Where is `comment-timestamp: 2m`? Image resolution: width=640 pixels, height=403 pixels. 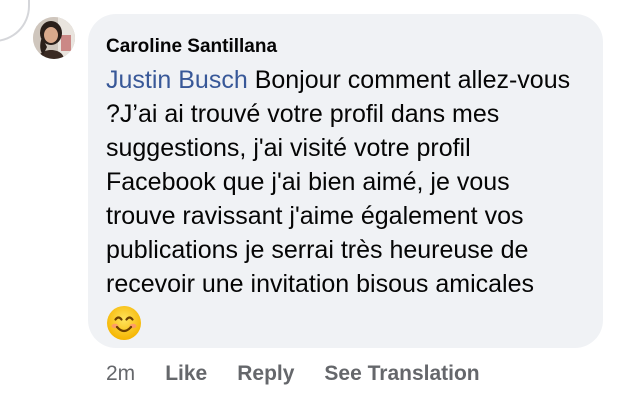
comment-timestamp: 2m is located at coordinates (120, 374).